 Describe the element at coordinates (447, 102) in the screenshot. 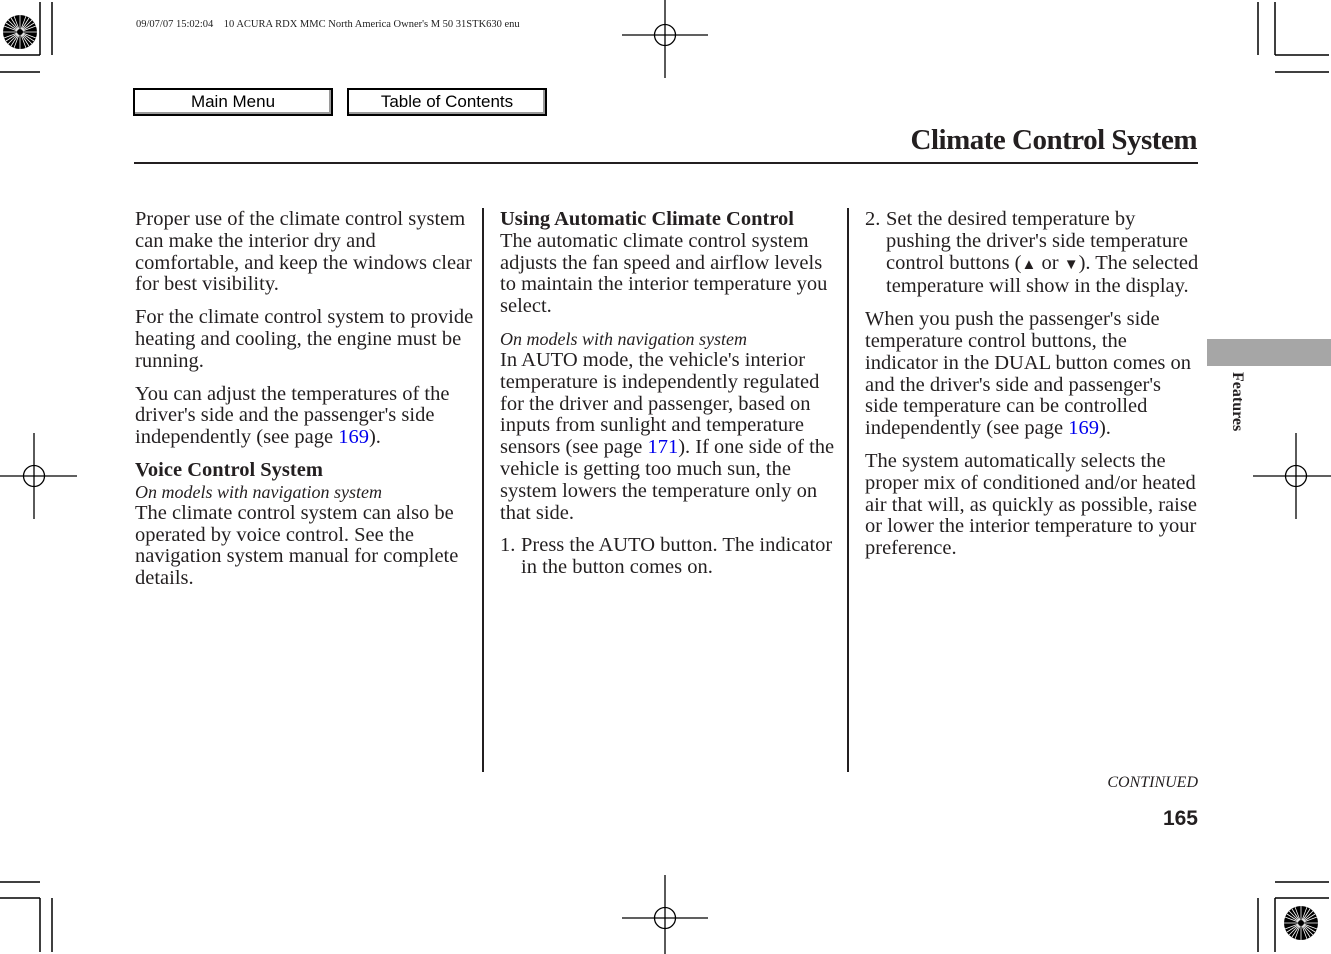

I see `table-of-contents-button: Table of Contents` at that location.